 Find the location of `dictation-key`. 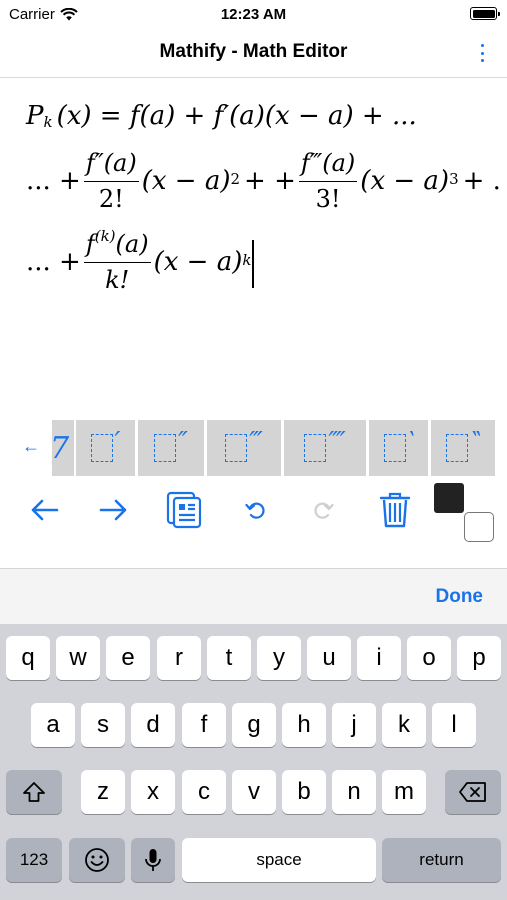

dictation-key is located at coordinates (153, 860).